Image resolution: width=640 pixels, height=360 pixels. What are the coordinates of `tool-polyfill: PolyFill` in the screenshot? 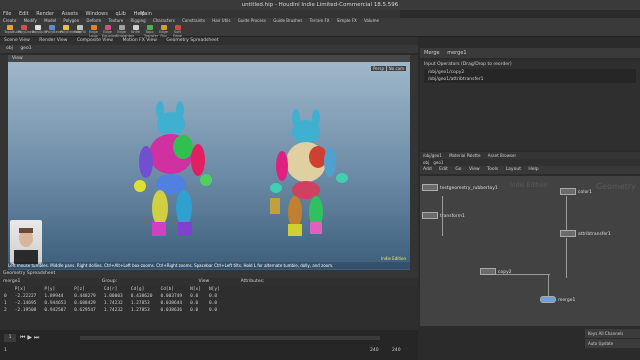 It's located at (80, 30).